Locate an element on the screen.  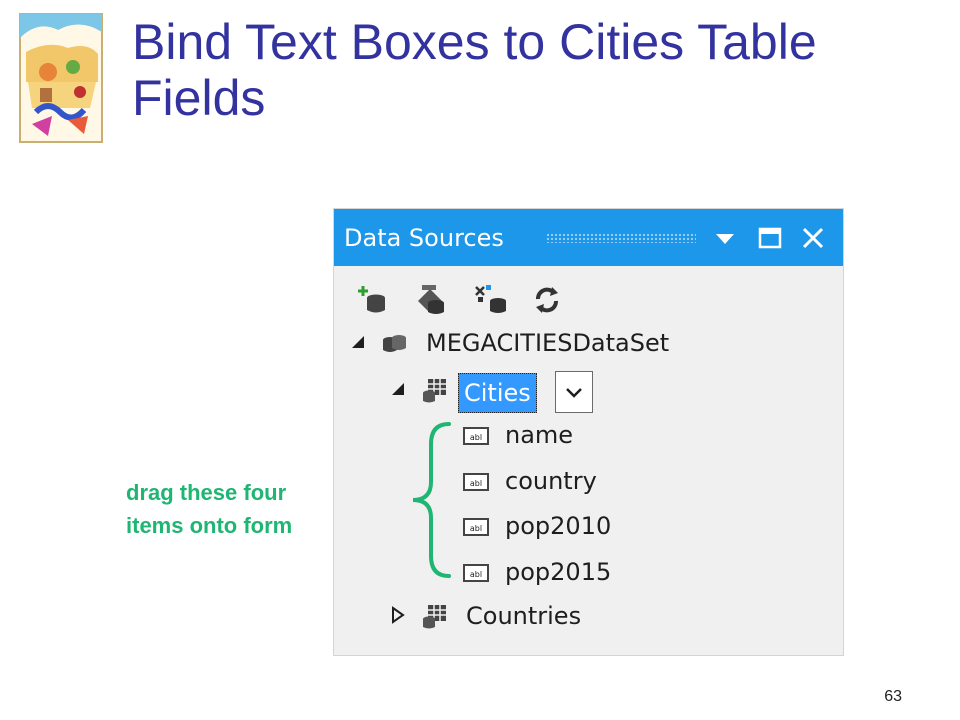
annotation-line-1: drag these four is located at coordinates (206, 492).